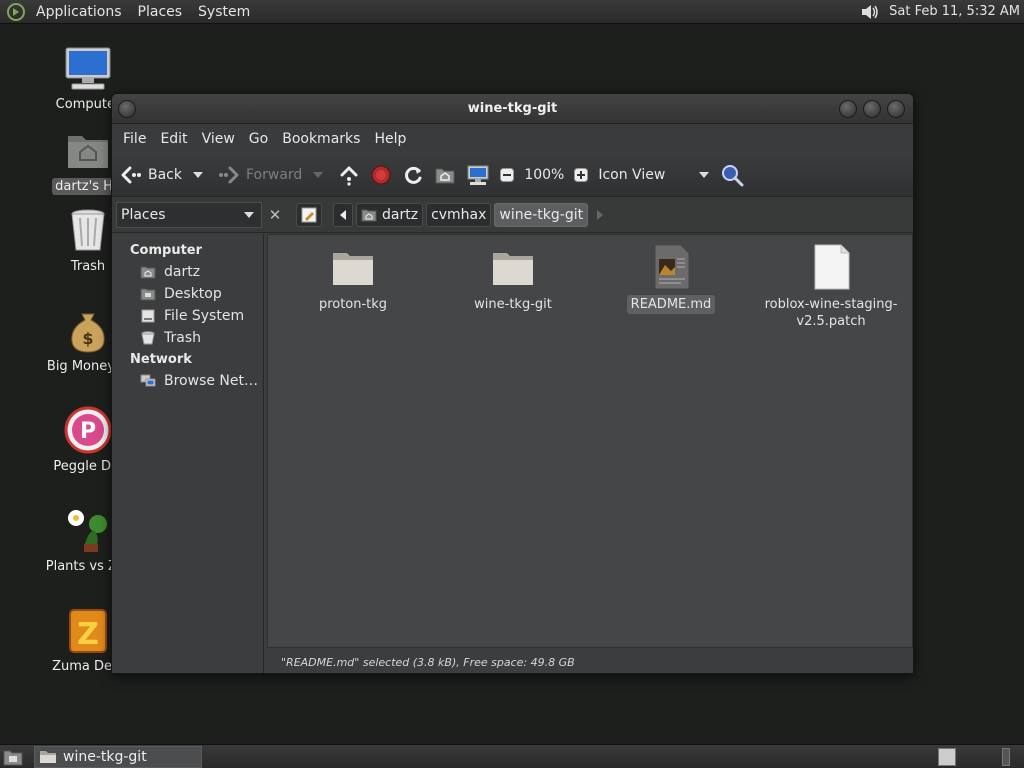  Describe the element at coordinates (390, 139) in the screenshot. I see `menu-help: Help` at that location.